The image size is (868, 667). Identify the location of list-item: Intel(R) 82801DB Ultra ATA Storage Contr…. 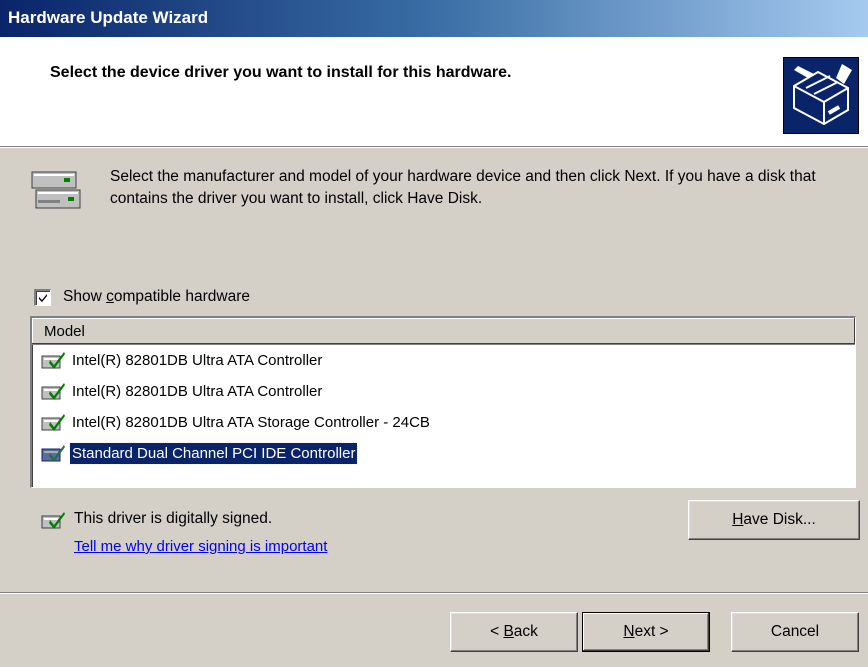
(443, 422).